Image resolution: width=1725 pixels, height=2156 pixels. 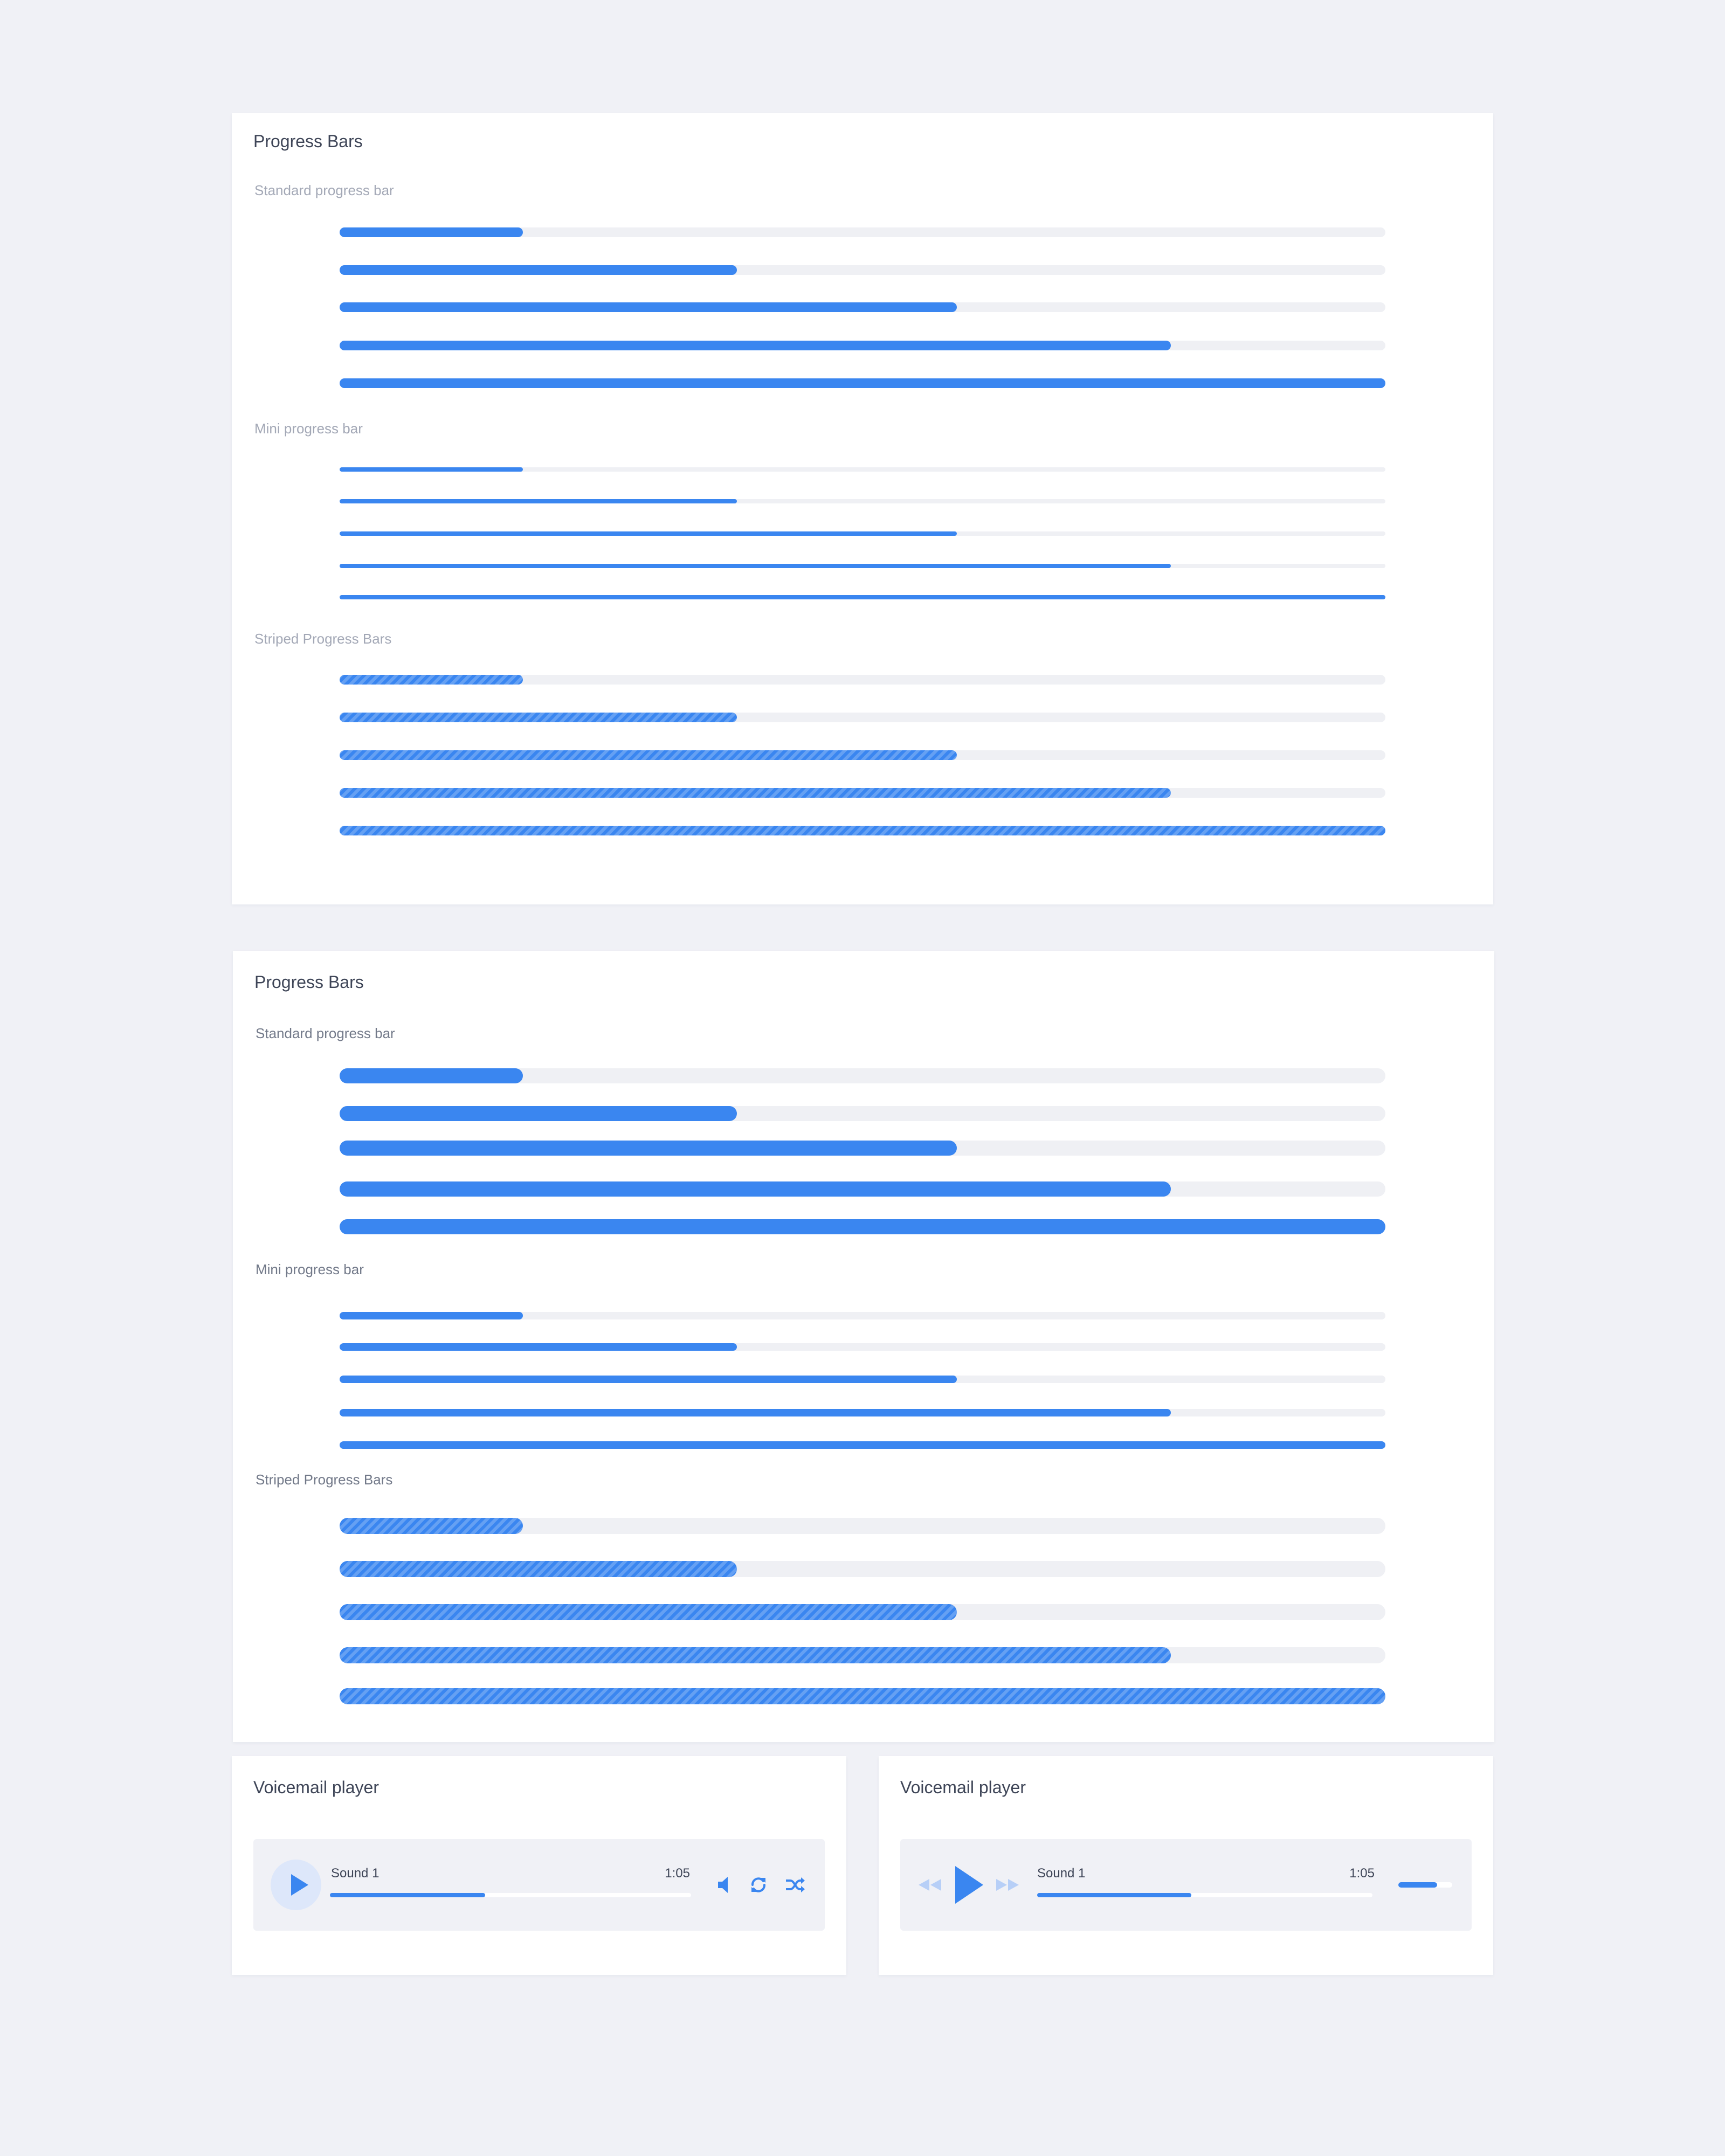 I want to click on volume-icon, so click(x=725, y=1885).